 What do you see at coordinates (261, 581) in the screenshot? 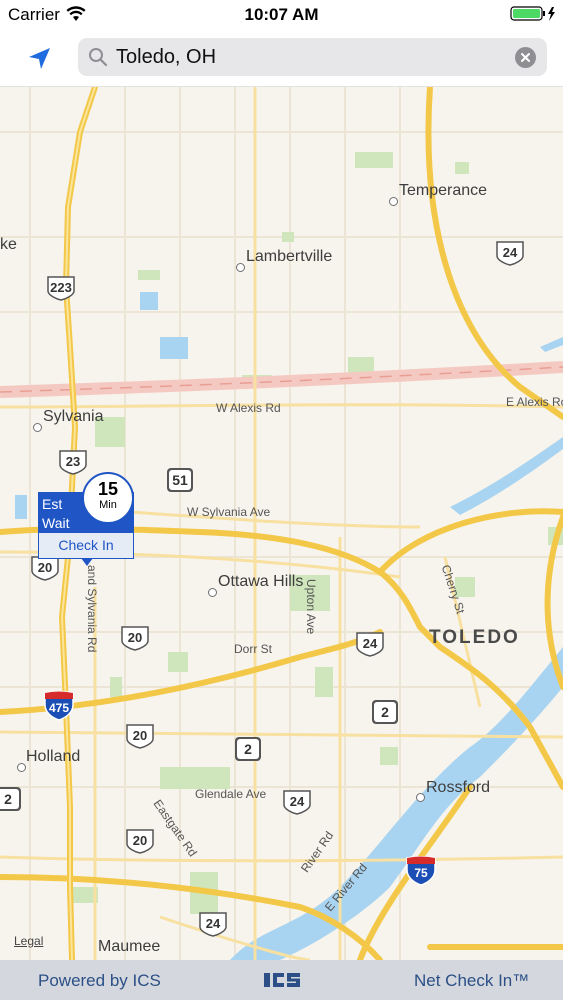
I see `place-label-ottawa-hills: Ottawa Hills` at bounding box center [261, 581].